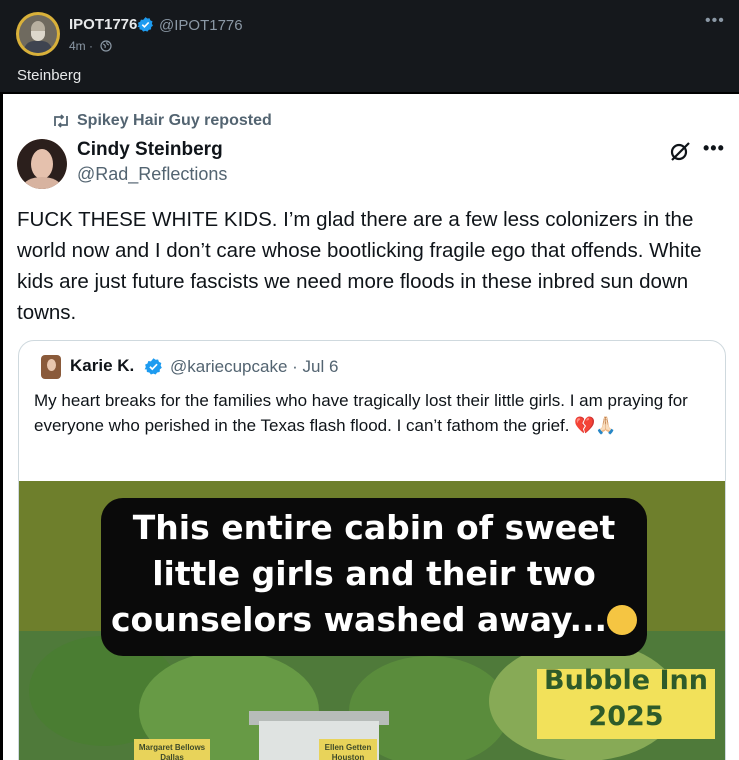  What do you see at coordinates (622, 620) in the screenshot?
I see `crying-face-icon` at bounding box center [622, 620].